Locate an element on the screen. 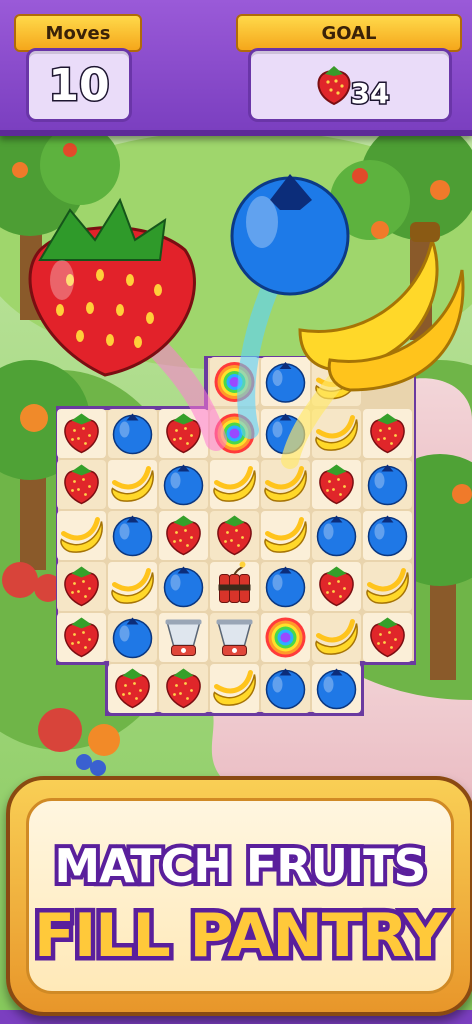  goal-counter: 34 is located at coordinates (370, 93).